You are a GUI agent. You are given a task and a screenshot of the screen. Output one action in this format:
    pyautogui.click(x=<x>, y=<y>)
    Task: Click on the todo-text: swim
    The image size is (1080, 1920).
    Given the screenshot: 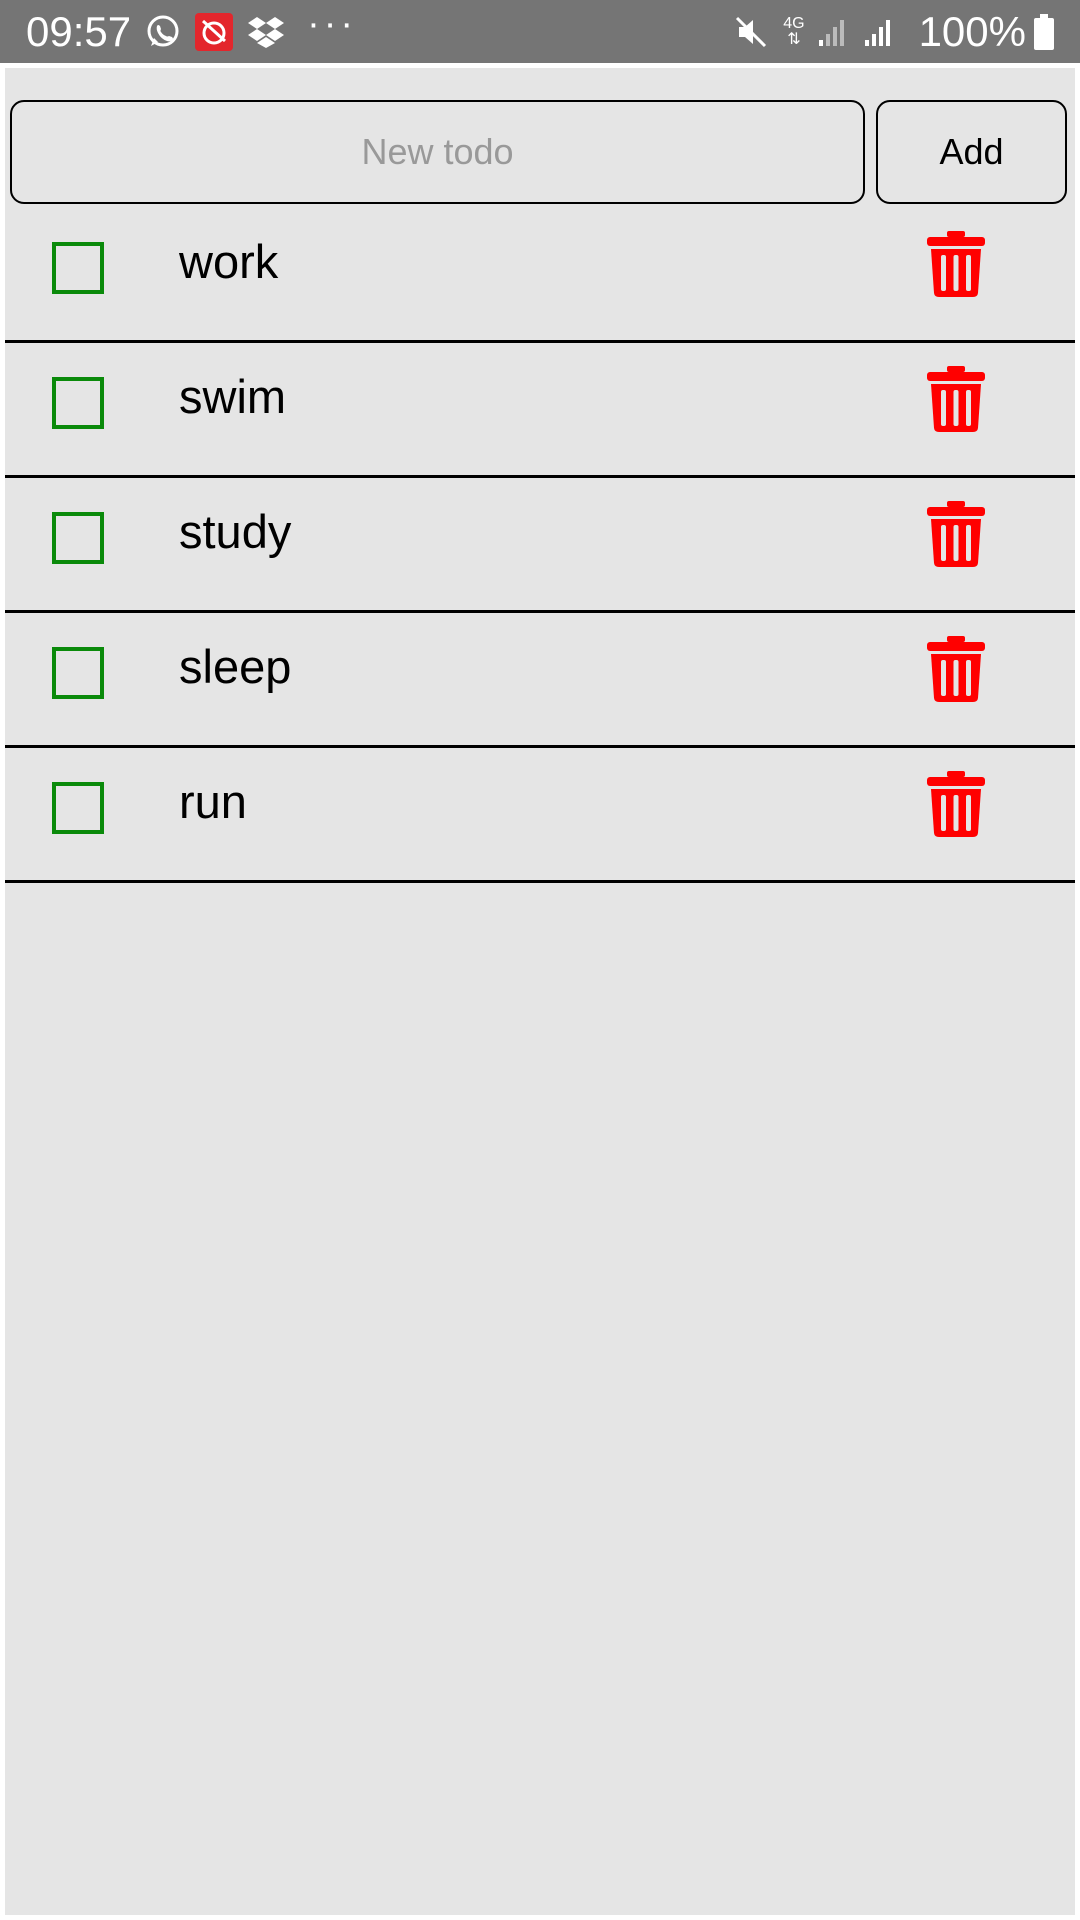 What is the action you would take?
    pyautogui.click(x=233, y=396)
    